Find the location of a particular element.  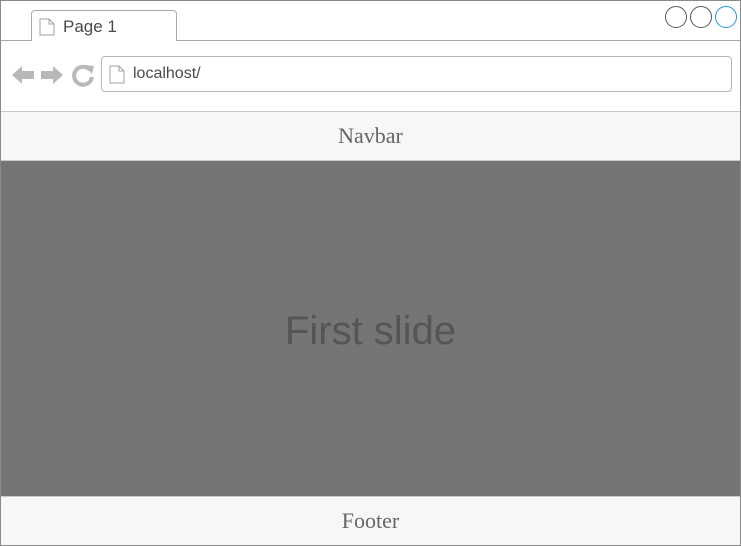

footer-label: Footer is located at coordinates (370, 520).